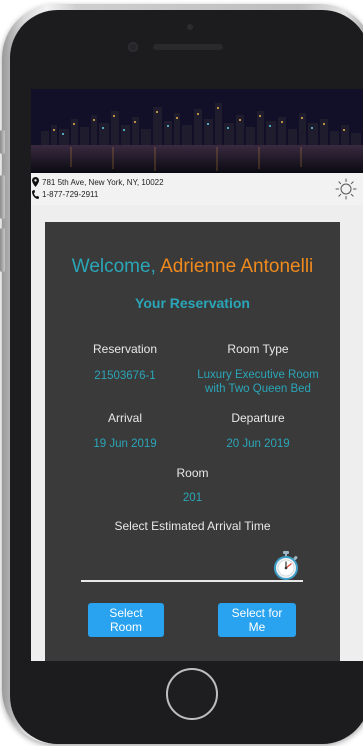  Describe the element at coordinates (286, 565) in the screenshot. I see `stopwatch-icon` at that location.